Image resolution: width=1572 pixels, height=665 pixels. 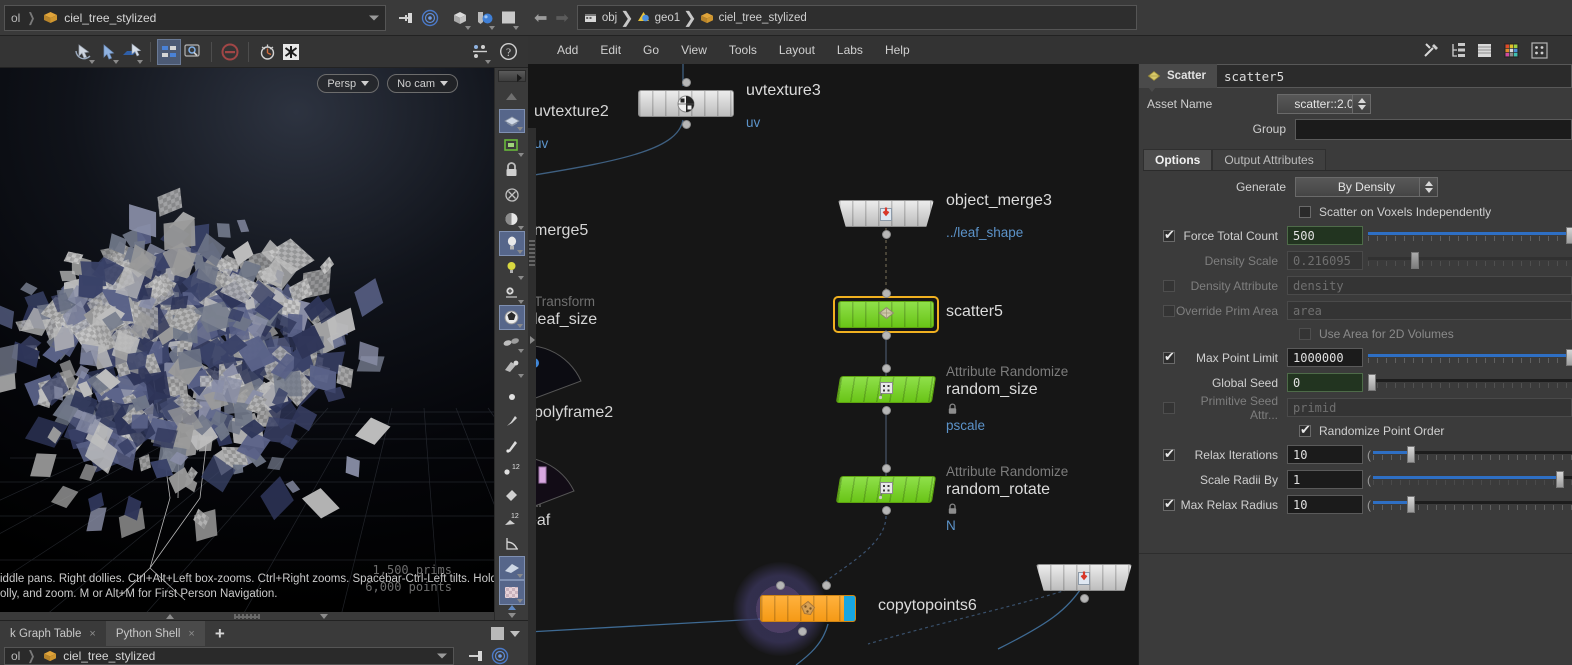 What do you see at coordinates (1469, 504) in the screenshot?
I see `max-relax-radius-slider: (` at bounding box center [1469, 504].